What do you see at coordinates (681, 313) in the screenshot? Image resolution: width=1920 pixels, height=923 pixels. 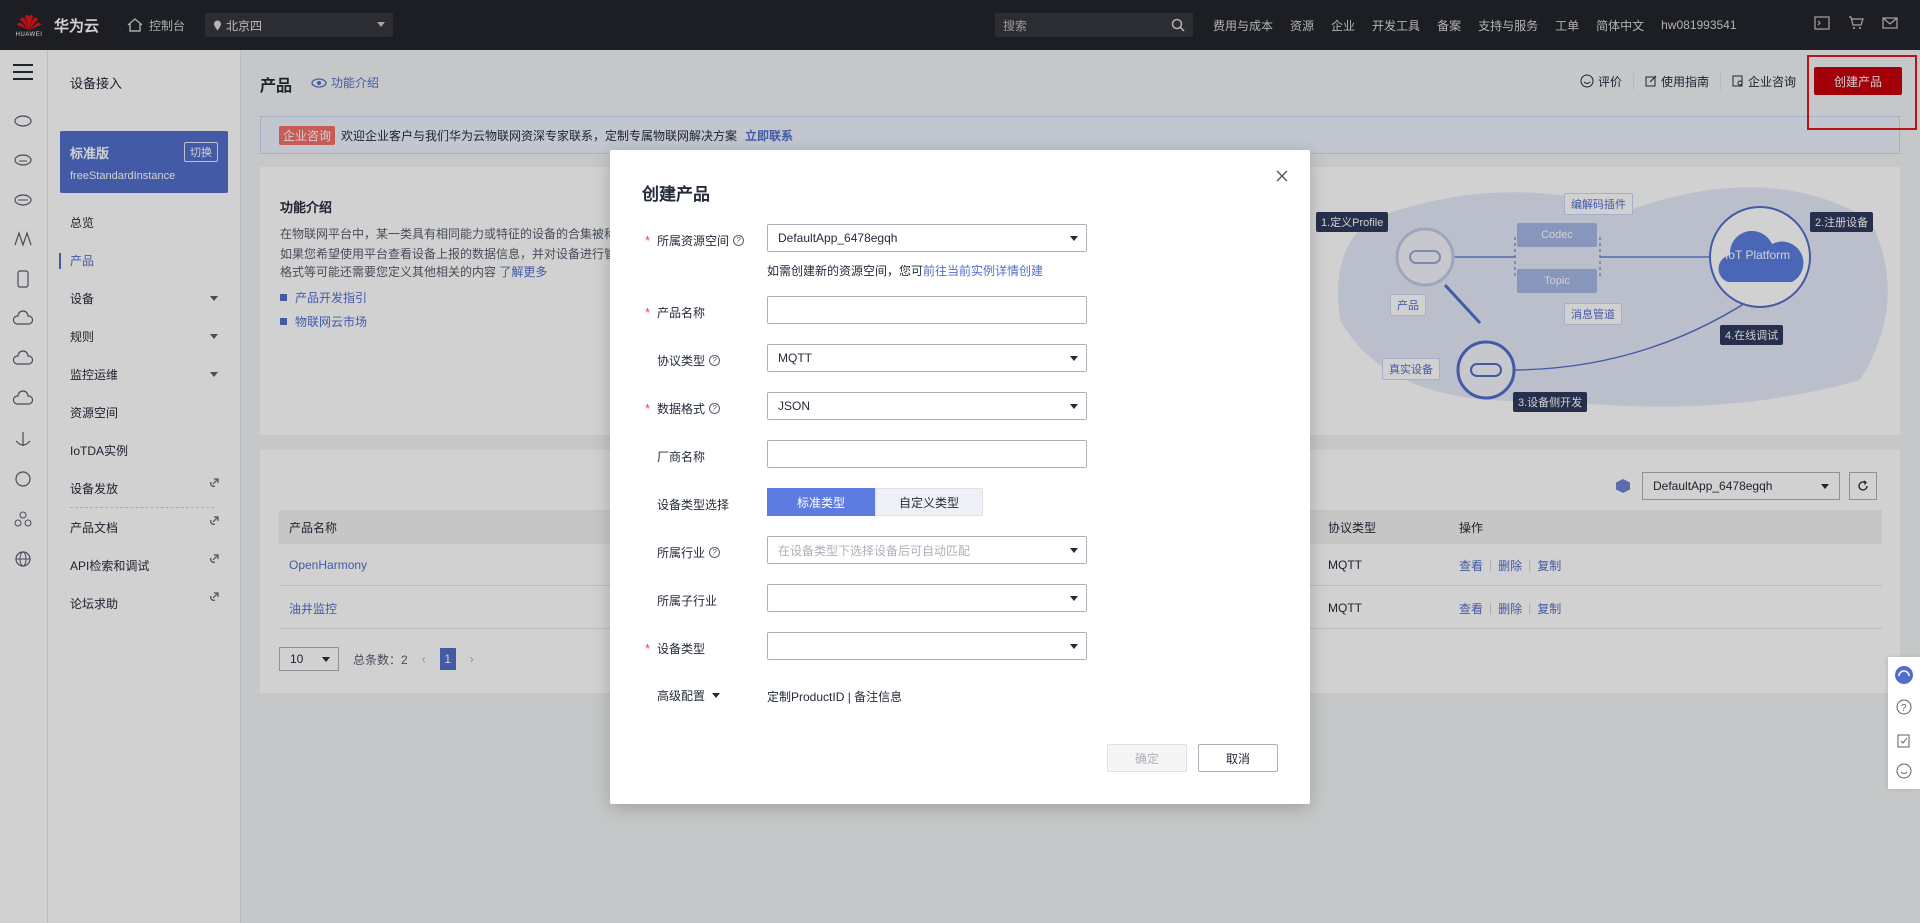 I see `product-name-label: 产品名称` at bounding box center [681, 313].